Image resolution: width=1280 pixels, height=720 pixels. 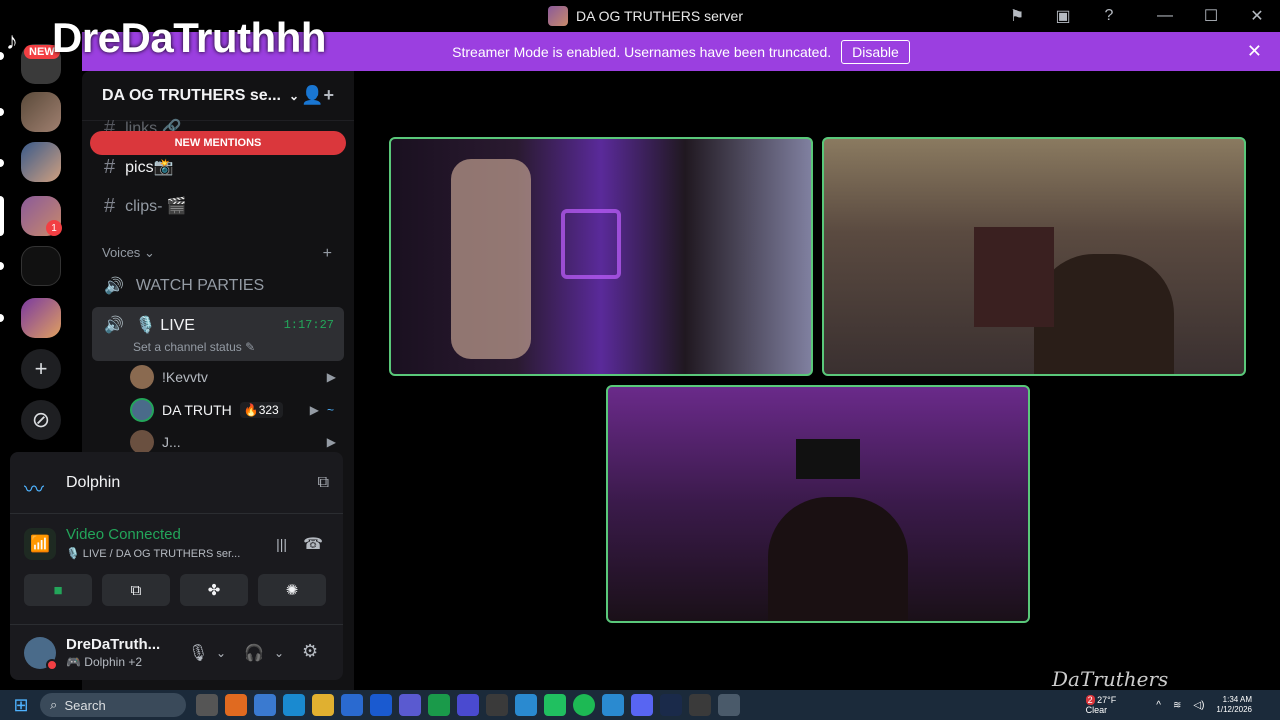 I want to click on disable-button: Disable, so click(x=875, y=51).